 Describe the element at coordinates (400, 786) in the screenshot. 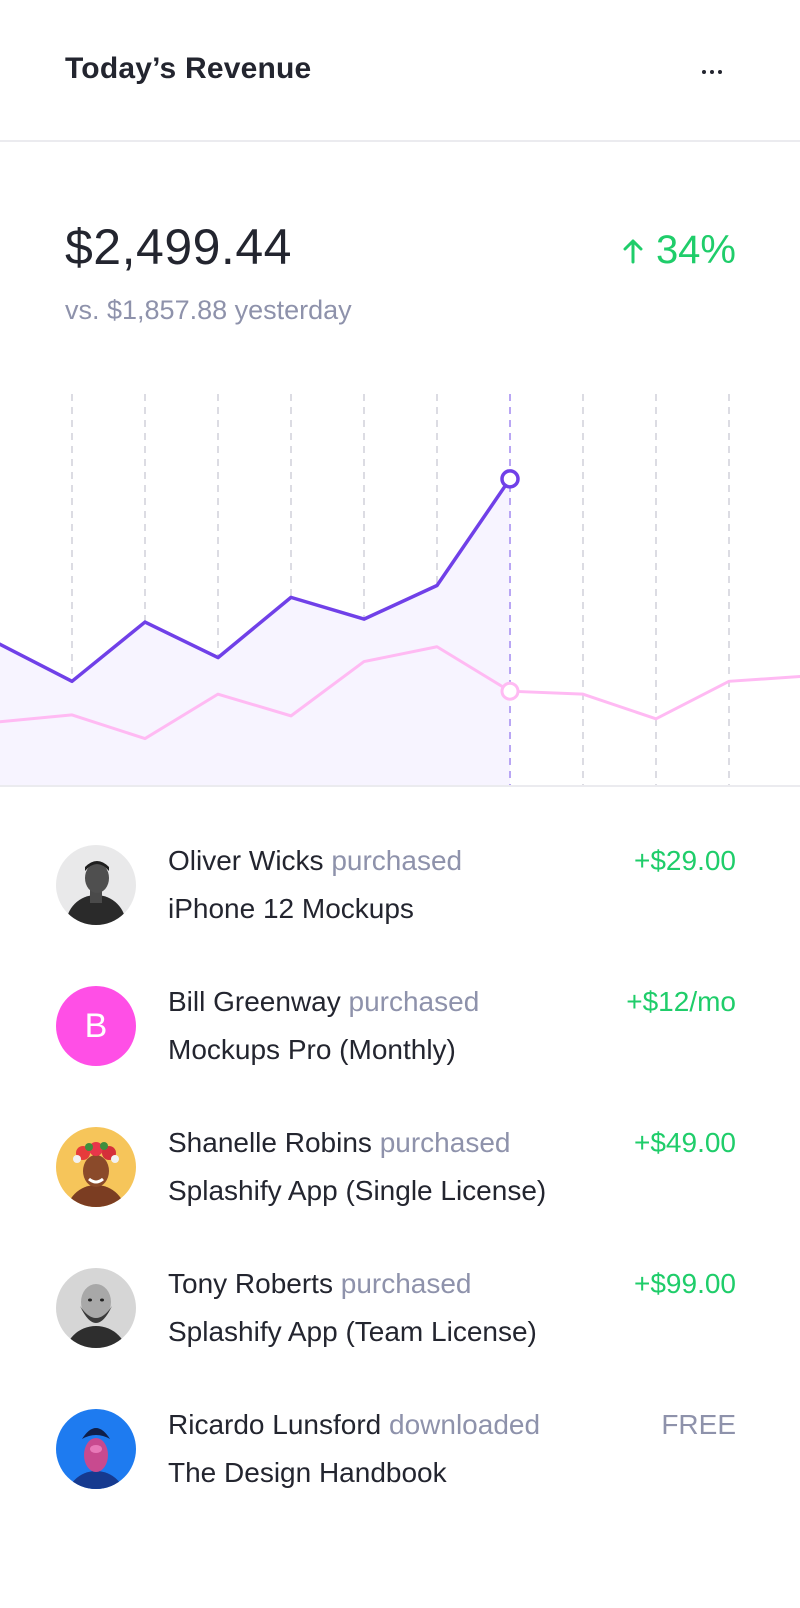

I see `chart-baseline` at that location.